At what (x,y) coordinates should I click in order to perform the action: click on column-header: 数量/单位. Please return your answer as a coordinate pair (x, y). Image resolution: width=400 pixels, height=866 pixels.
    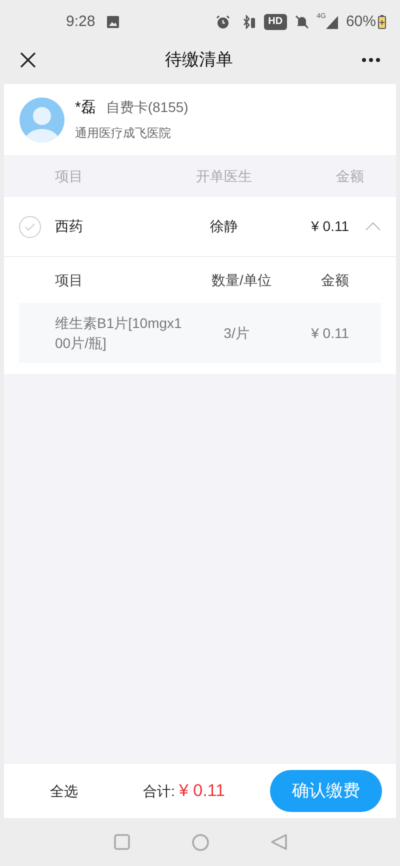
    Looking at the image, I should click on (241, 280).